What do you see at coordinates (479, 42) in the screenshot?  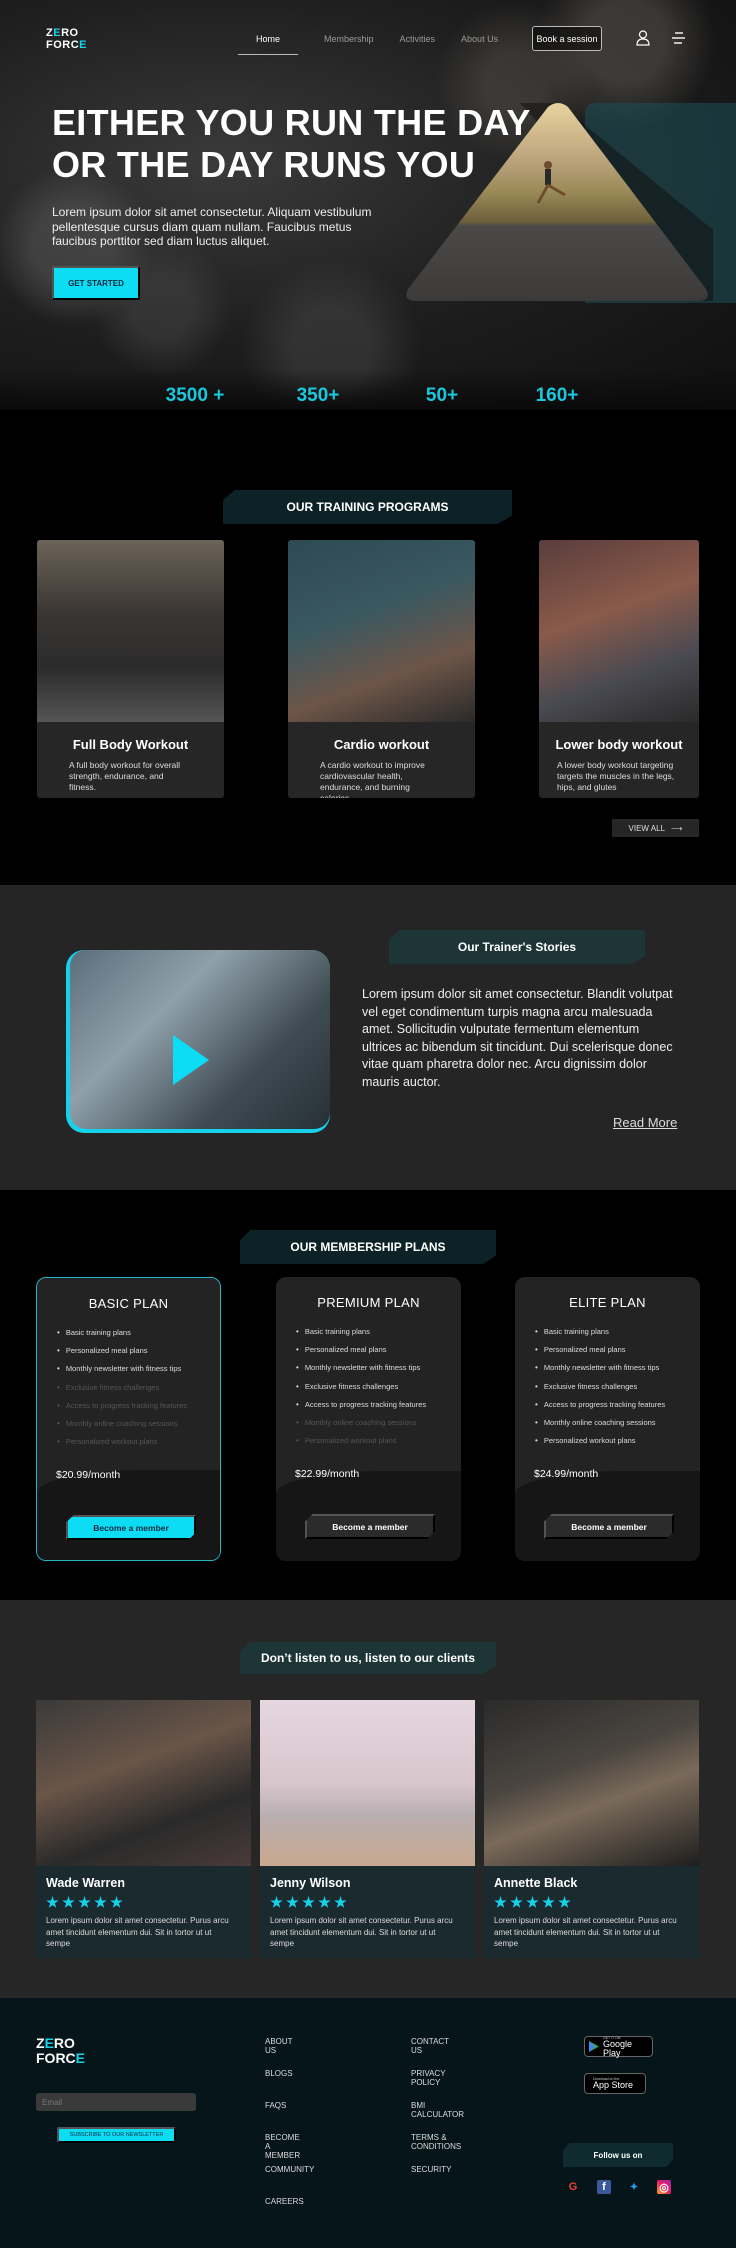 I see `nav-link-about-us: About Us` at bounding box center [479, 42].